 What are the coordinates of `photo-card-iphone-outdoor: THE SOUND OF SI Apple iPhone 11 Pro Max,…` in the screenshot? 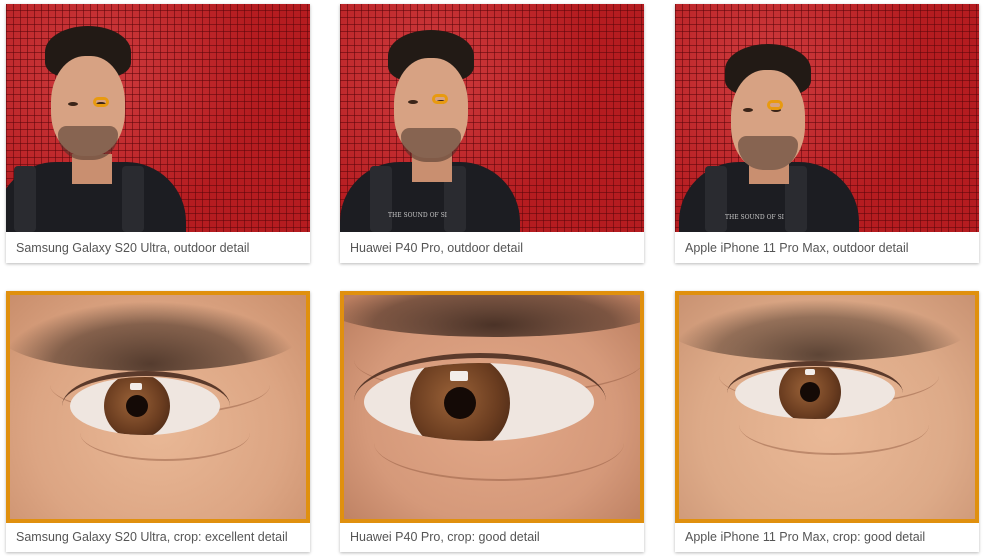 It's located at (827, 133).